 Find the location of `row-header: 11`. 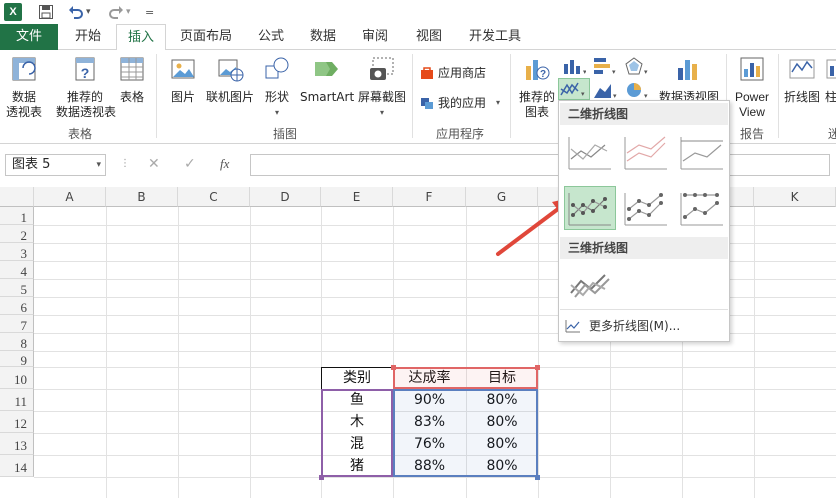

row-header: 11 is located at coordinates (17, 400).